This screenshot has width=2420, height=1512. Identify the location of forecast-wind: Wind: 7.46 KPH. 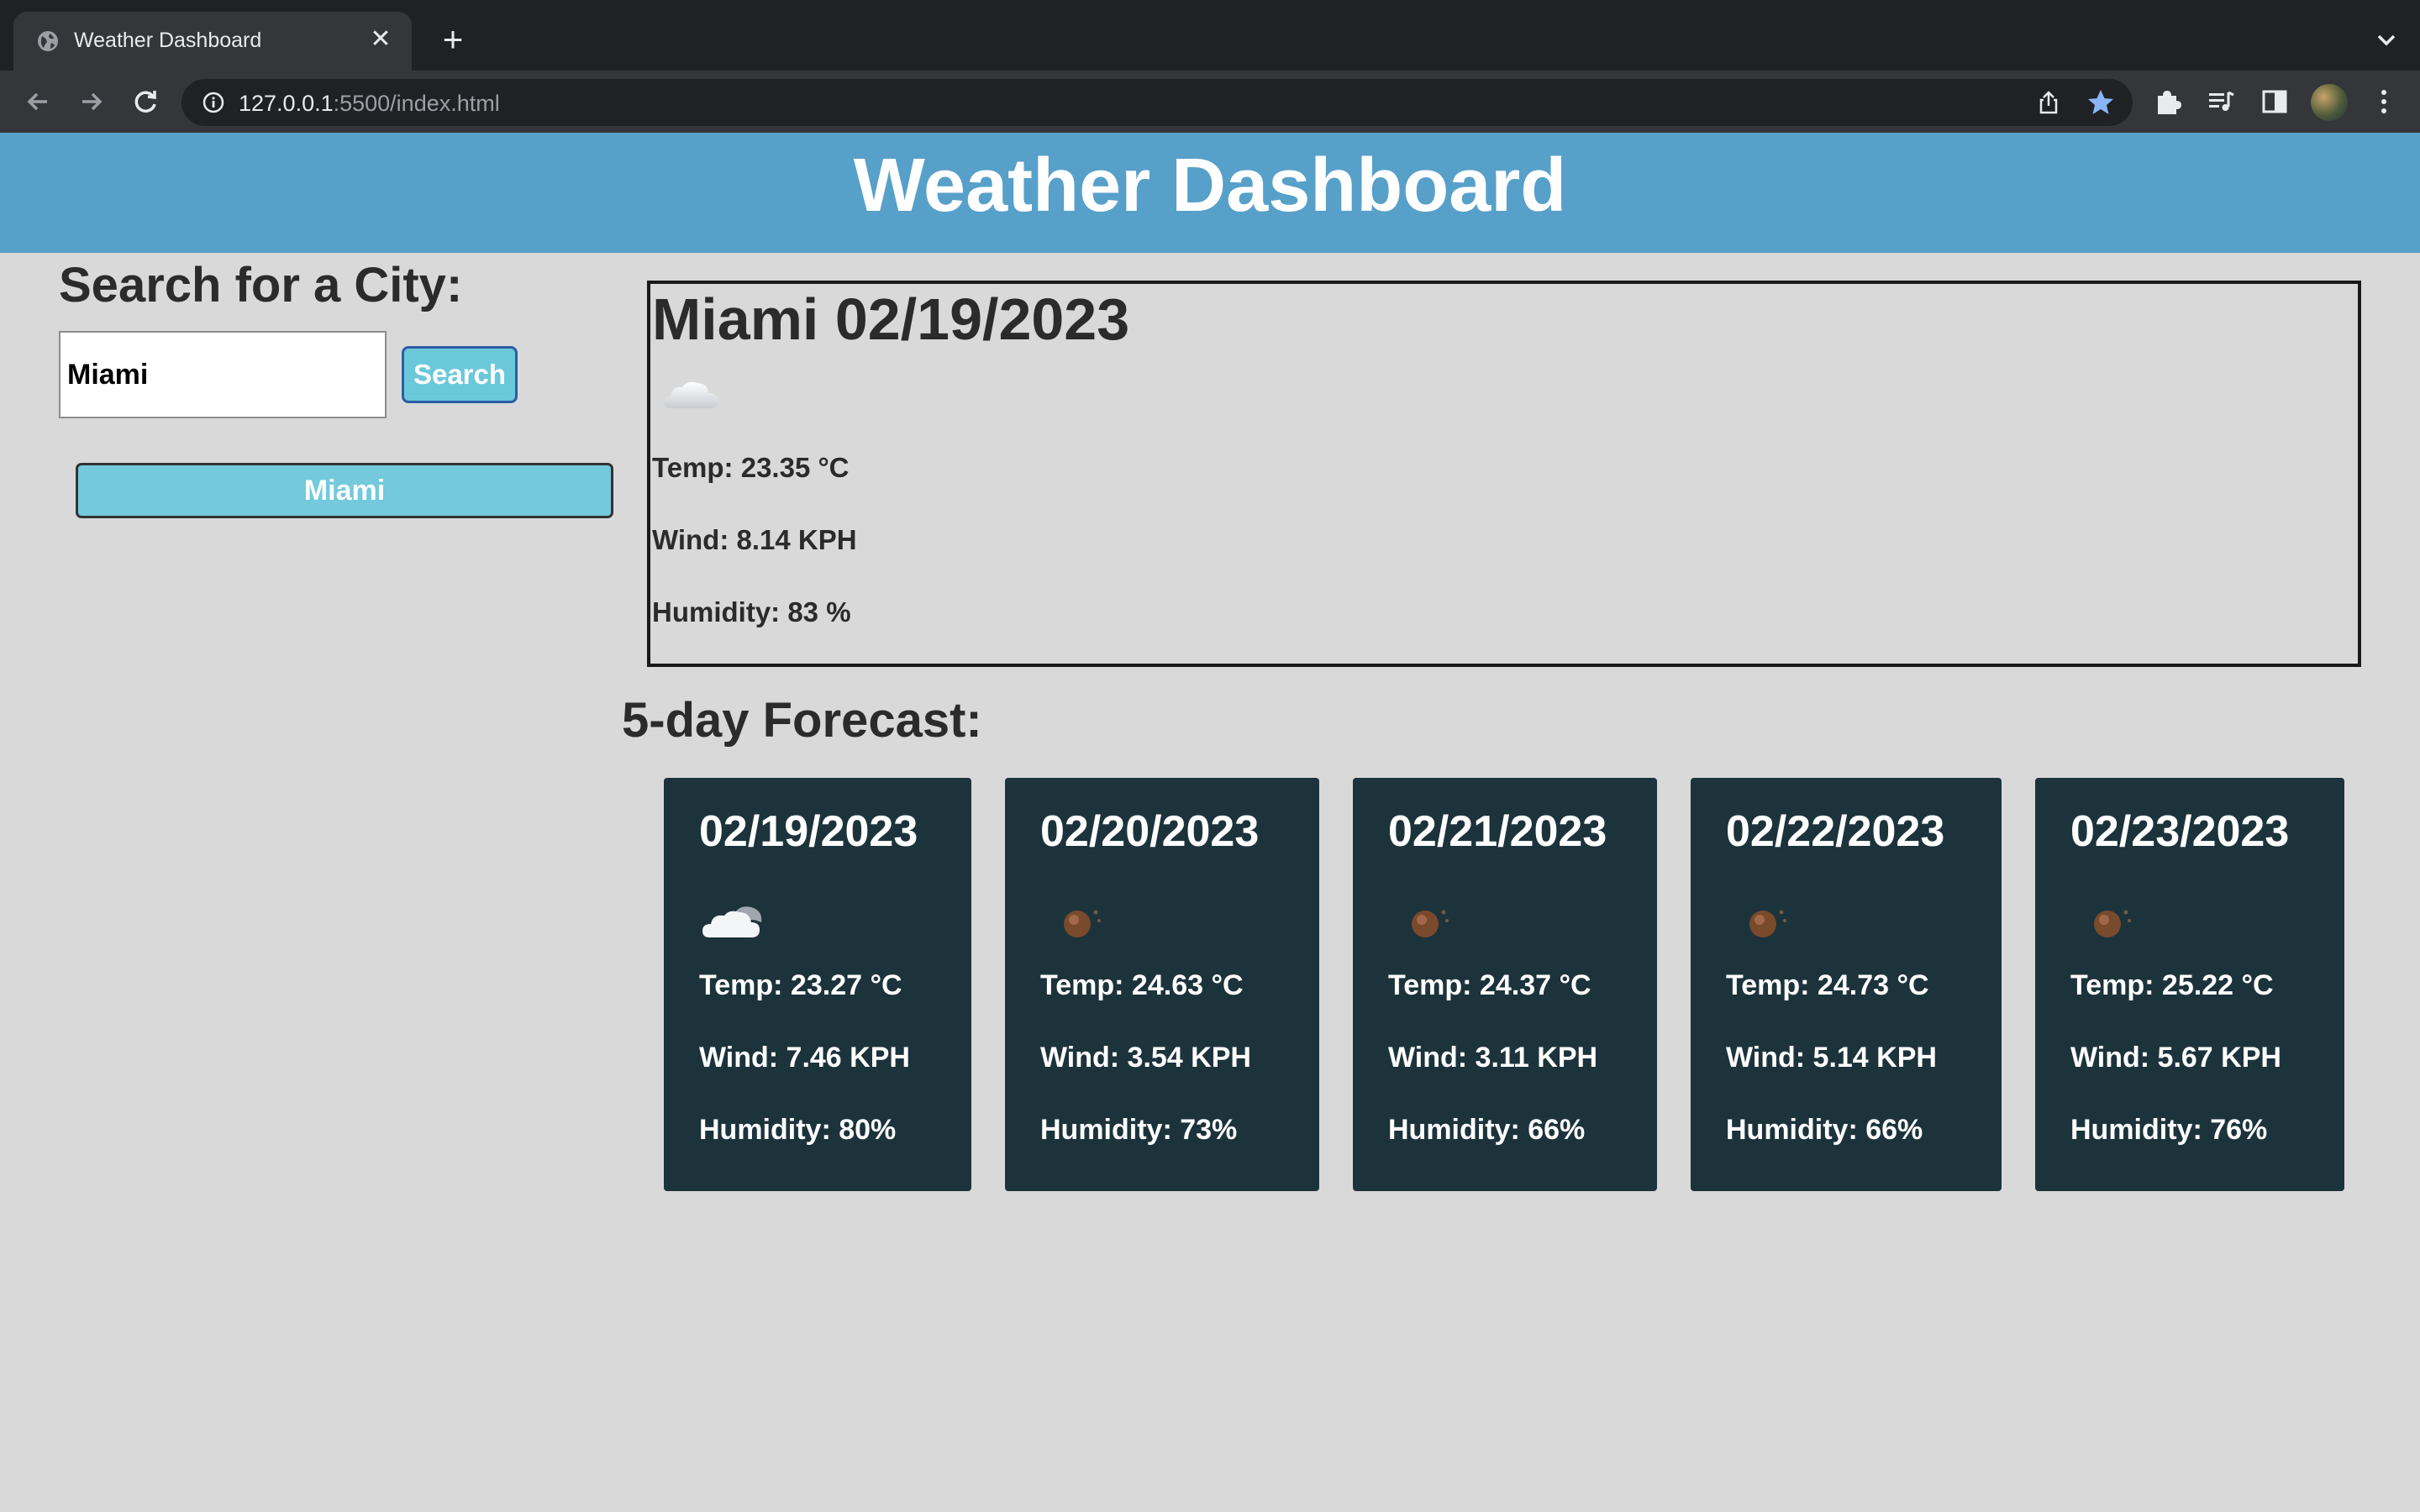
(804, 1058).